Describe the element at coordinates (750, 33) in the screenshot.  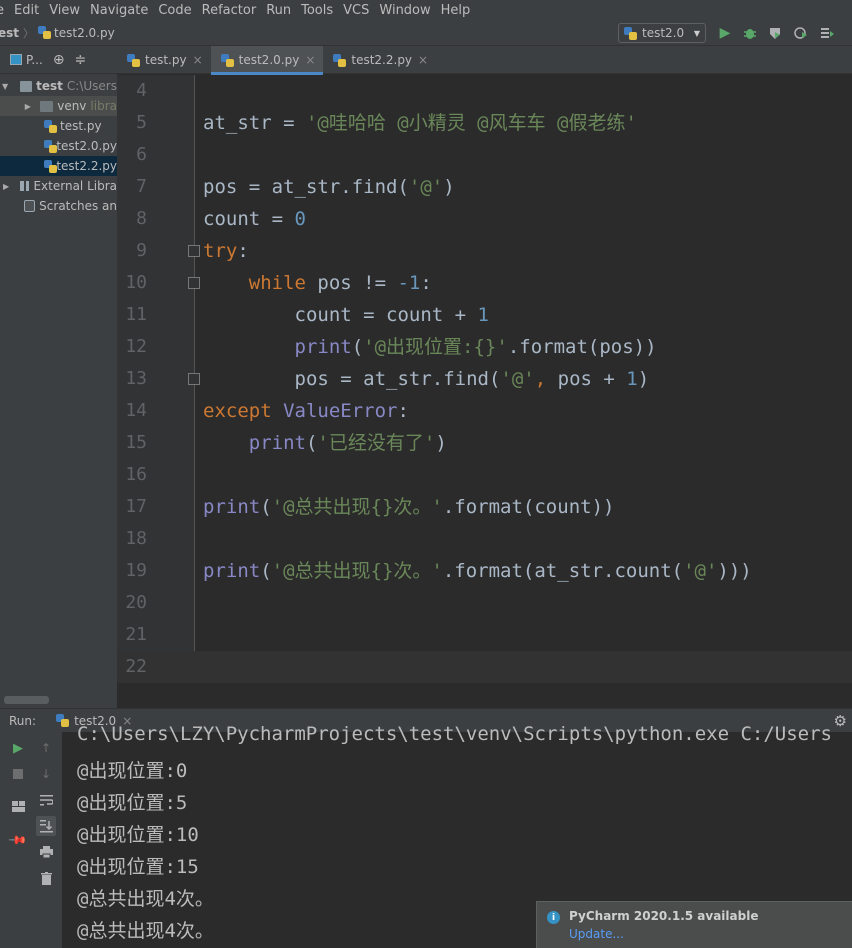
I see `debug-icon` at that location.